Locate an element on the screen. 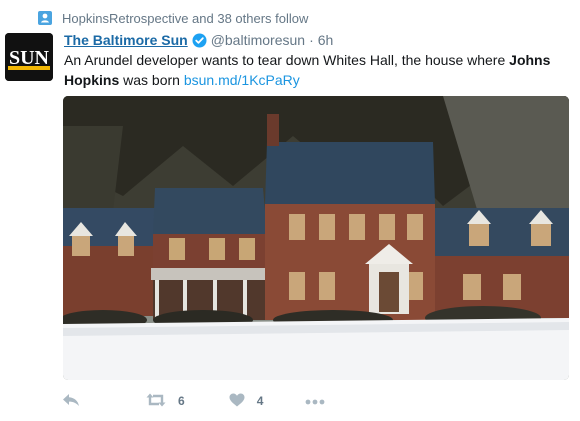 This screenshot has height=421, width=580. retweet-button: 6 is located at coordinates (165, 401).